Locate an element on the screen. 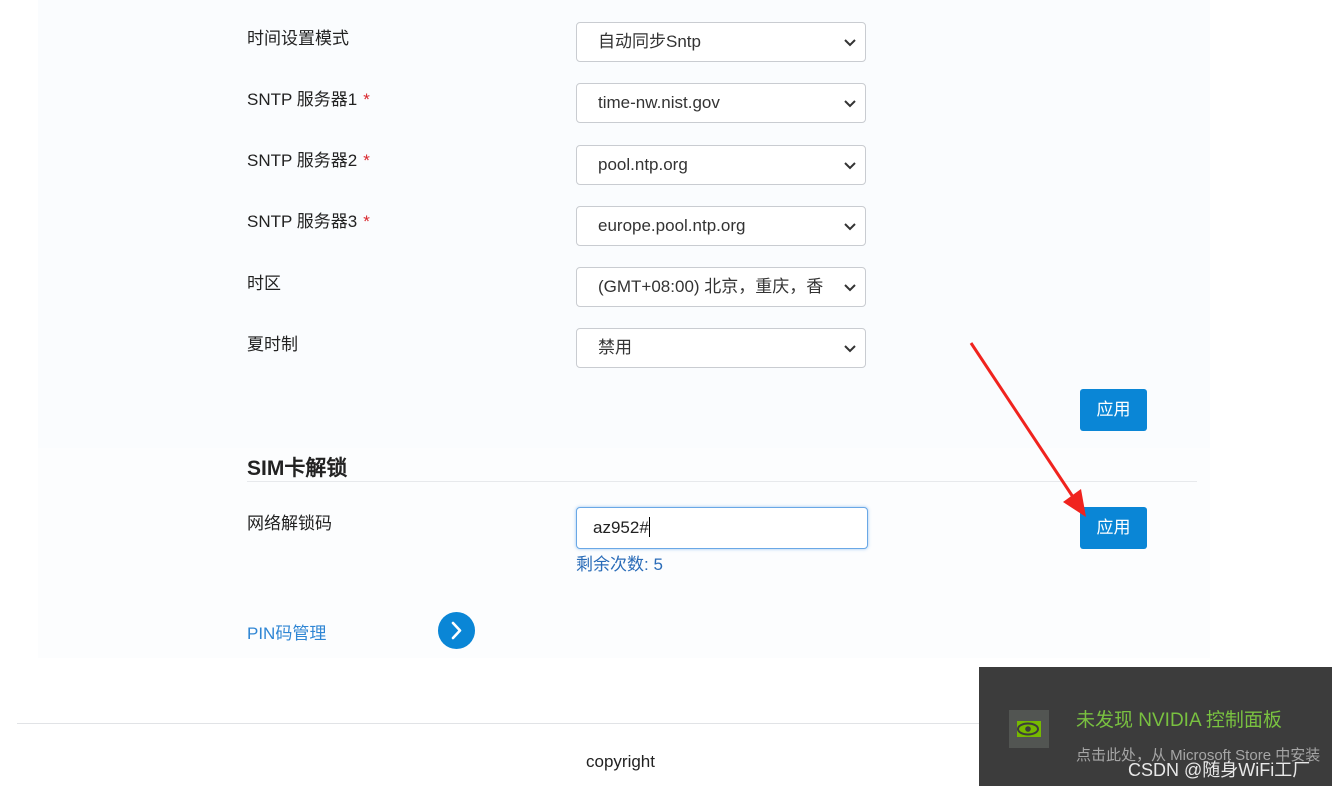 This screenshot has height=786, width=1332. nvidia-logo-icon is located at coordinates (1029, 729).